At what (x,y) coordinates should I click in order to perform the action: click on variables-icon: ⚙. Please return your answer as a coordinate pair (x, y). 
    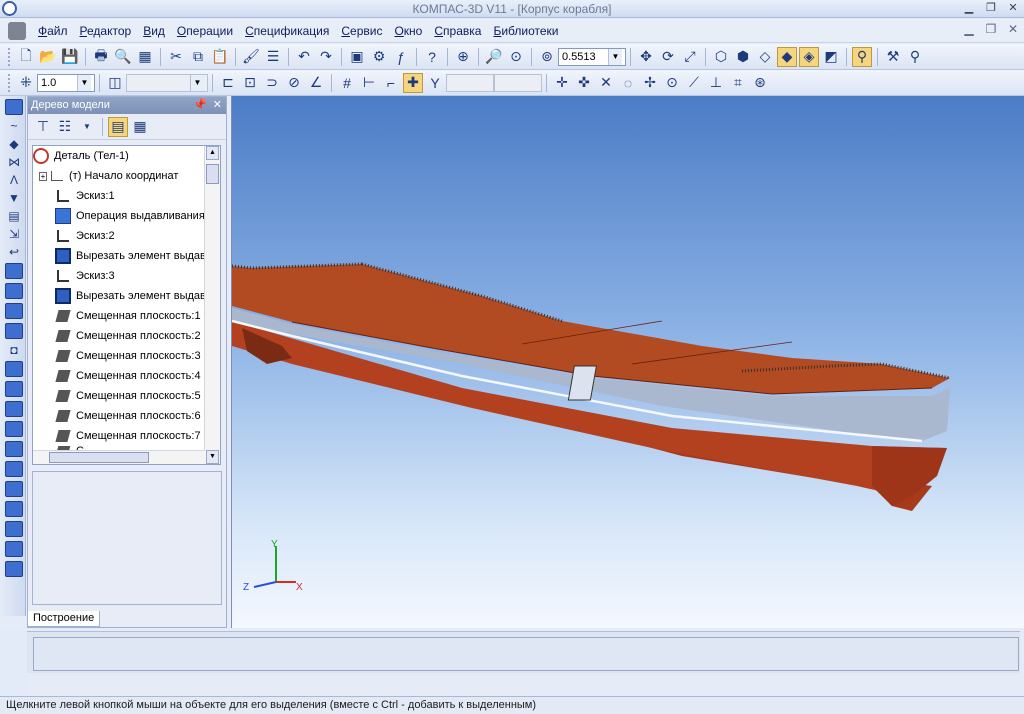
    Looking at the image, I should click on (379, 57).